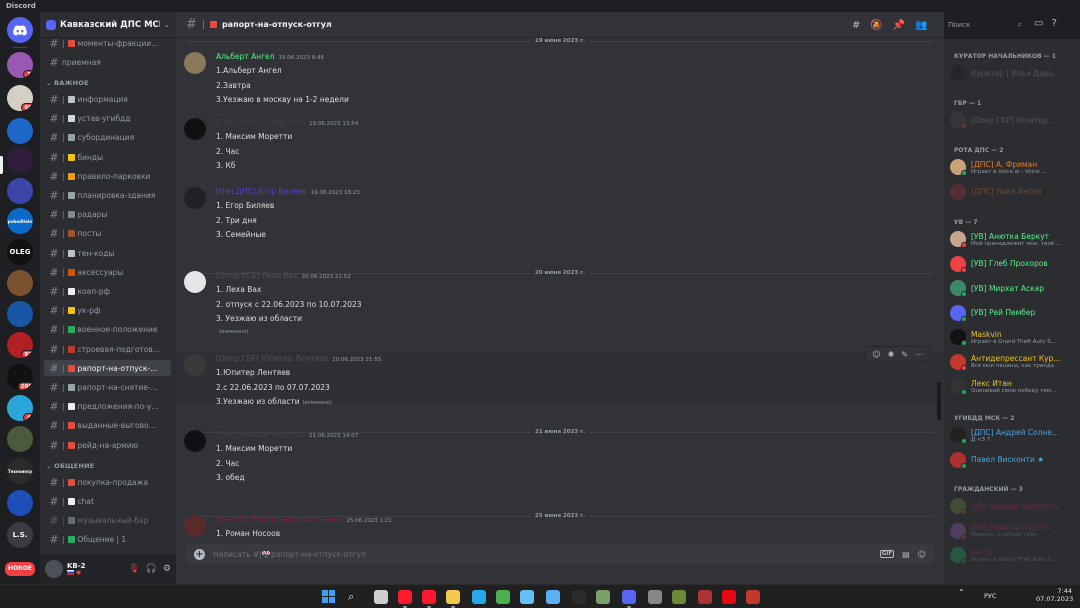  What do you see at coordinates (429, 597) in the screenshot?
I see `opera-icon` at bounding box center [429, 597].